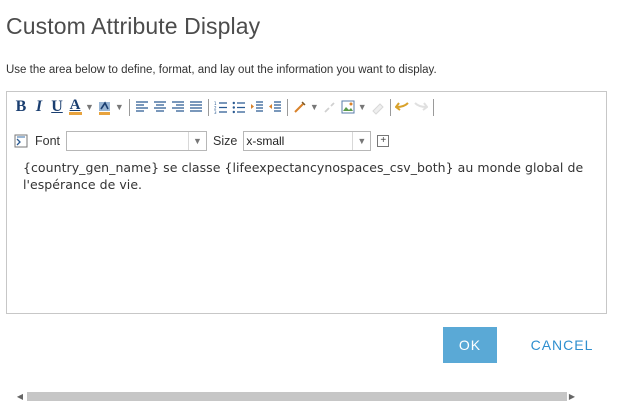 The image size is (619, 404). What do you see at coordinates (160, 107) in the screenshot?
I see `align-center-icon` at bounding box center [160, 107].